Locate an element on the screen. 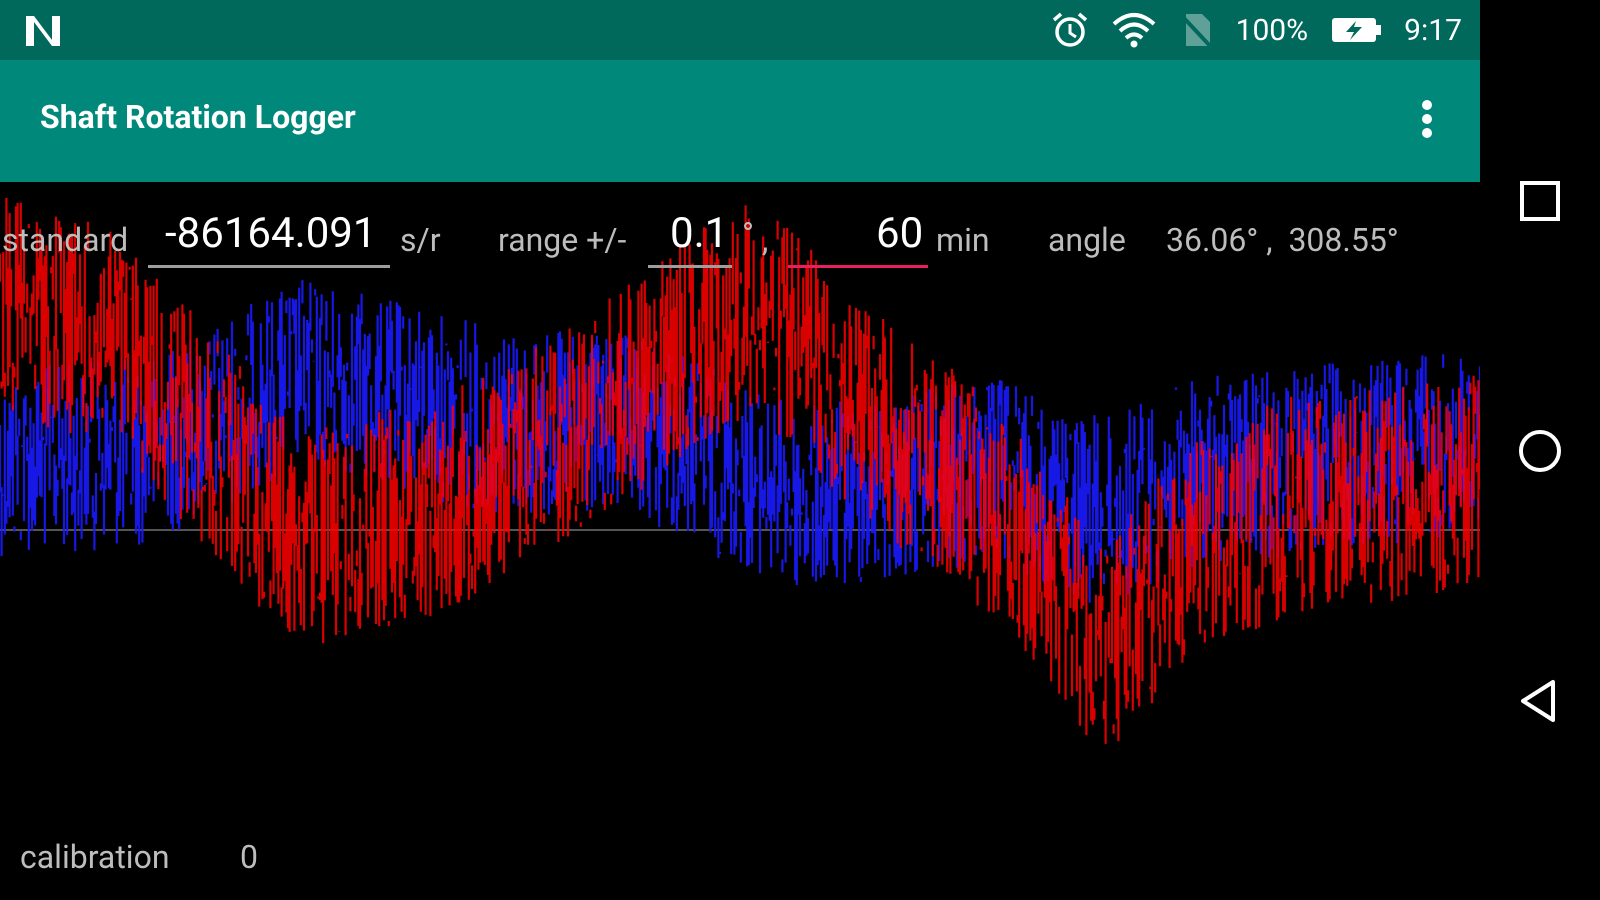  wifi-icon is located at coordinates (1133, 30).